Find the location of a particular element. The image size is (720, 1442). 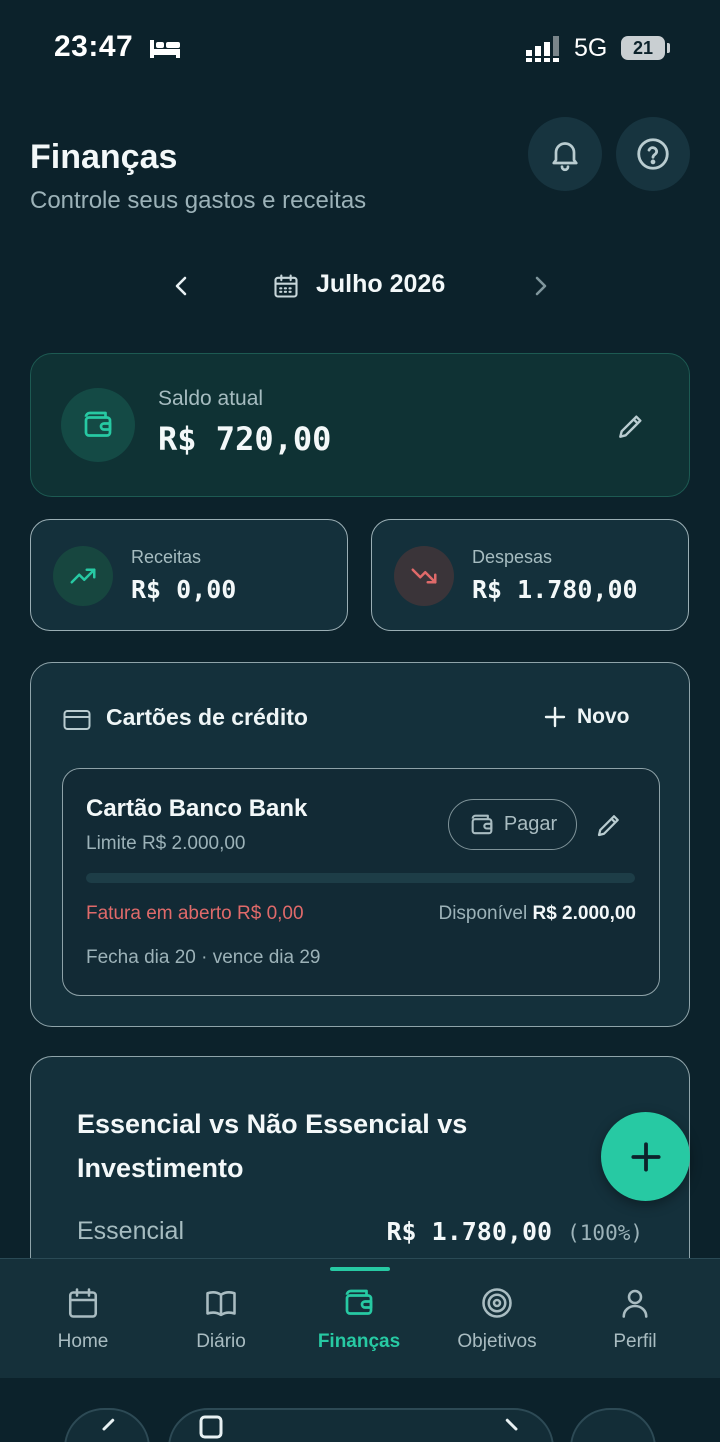

nav-diario-label: Diário is located at coordinates (221, 1341).